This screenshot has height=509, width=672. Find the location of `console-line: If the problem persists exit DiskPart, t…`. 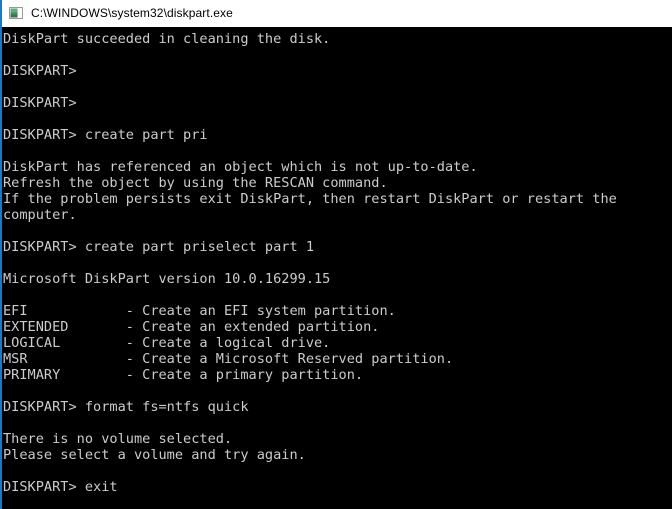

console-line: If the problem persists exit DiskPart, t… is located at coordinates (310, 199).